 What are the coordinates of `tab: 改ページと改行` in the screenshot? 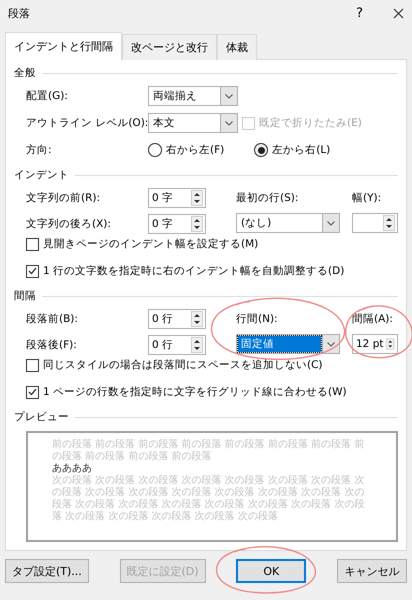 It's located at (169, 47).